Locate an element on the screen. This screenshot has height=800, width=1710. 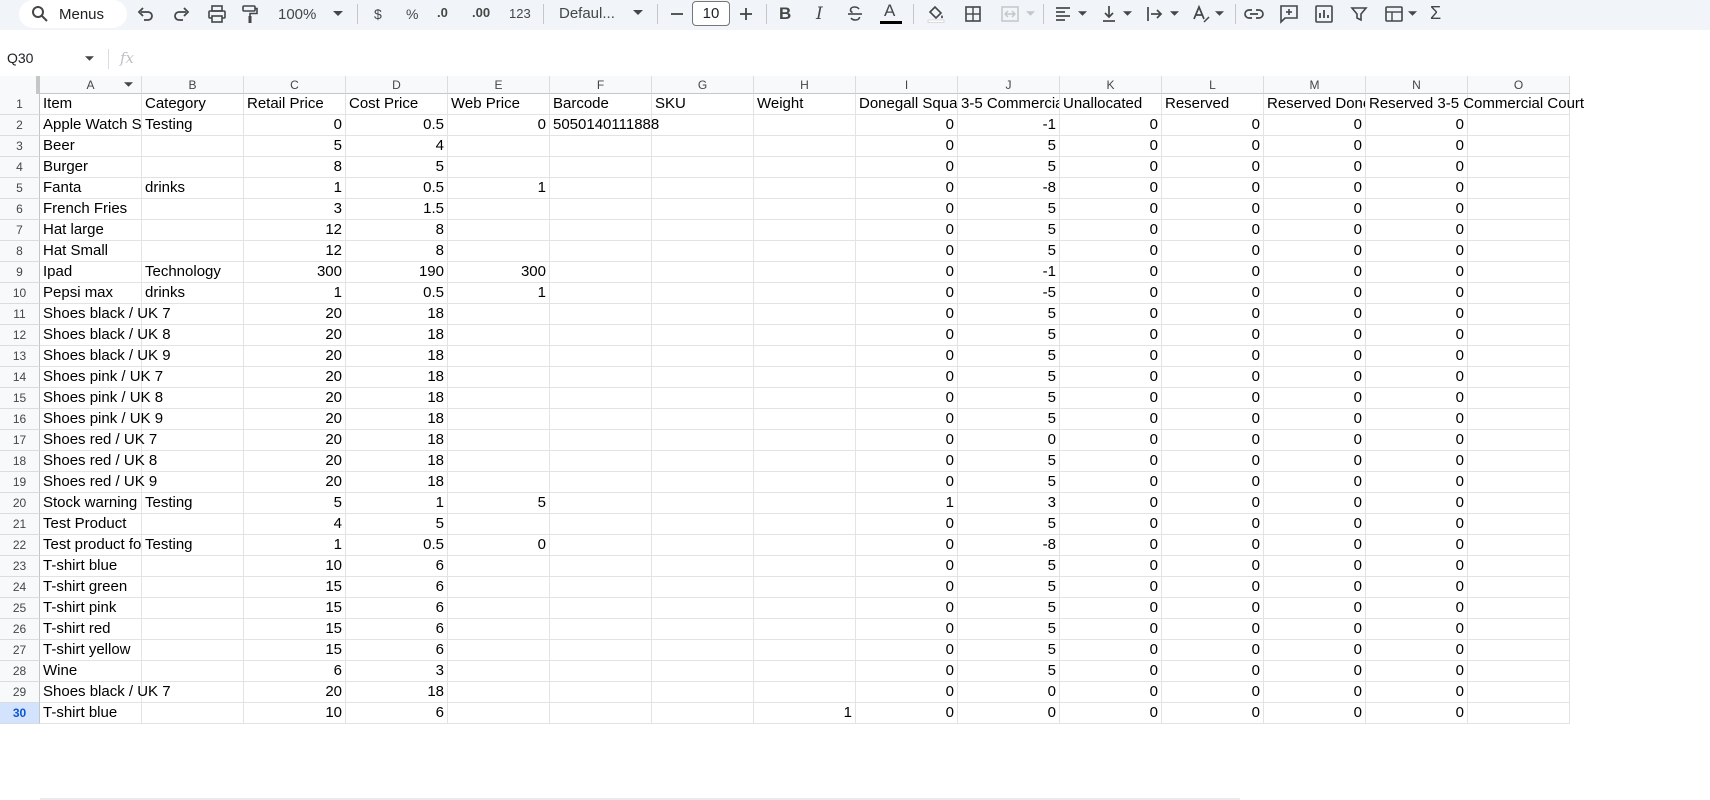
cell-j14: 5 is located at coordinates (1009, 377).